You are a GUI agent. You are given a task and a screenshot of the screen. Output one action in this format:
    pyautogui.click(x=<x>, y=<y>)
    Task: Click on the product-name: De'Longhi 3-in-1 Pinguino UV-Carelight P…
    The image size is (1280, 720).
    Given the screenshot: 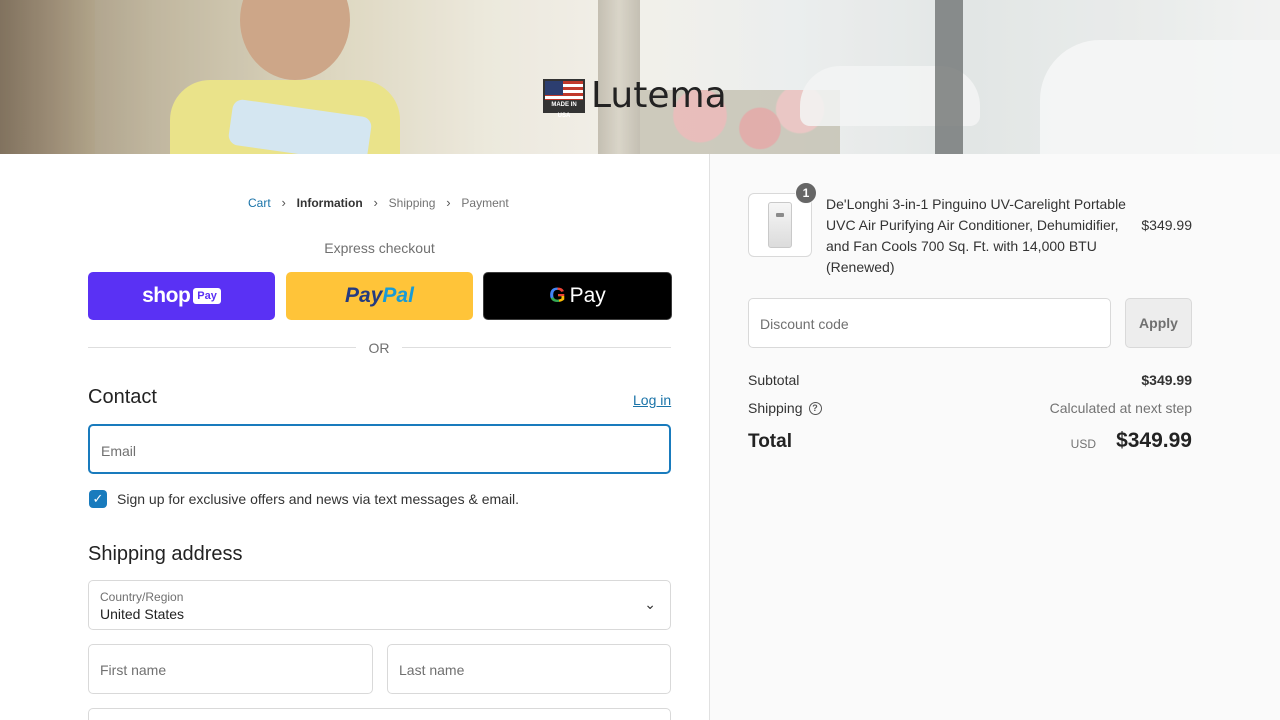 What is the action you would take?
    pyautogui.click(x=976, y=235)
    